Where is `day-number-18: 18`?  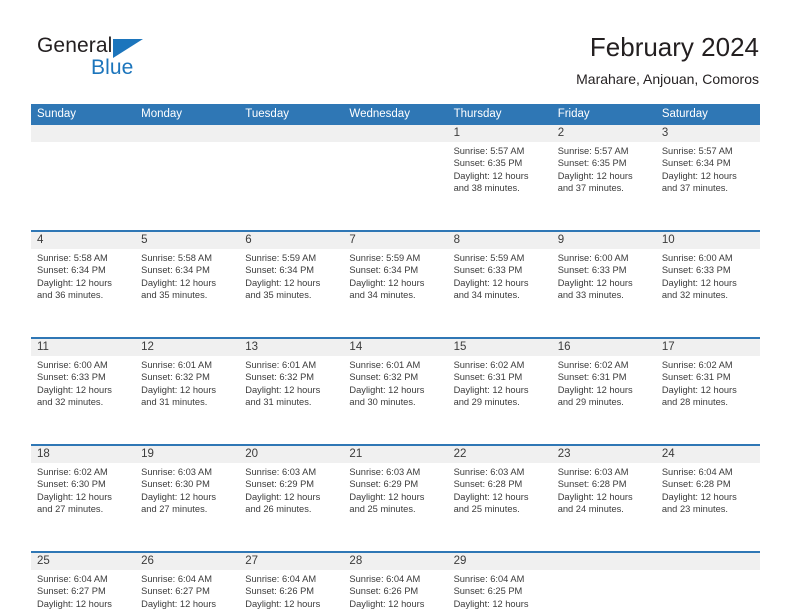 day-number-18: 18 is located at coordinates (83, 454).